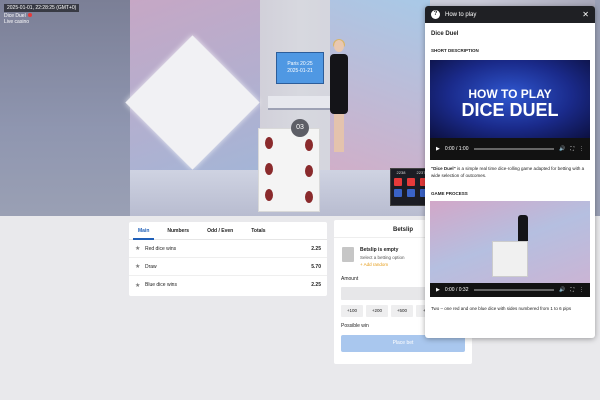 This screenshot has width=600, height=400. What do you see at coordinates (445, 34) in the screenshot?
I see `game-title: Dice Duel` at bounding box center [445, 34].